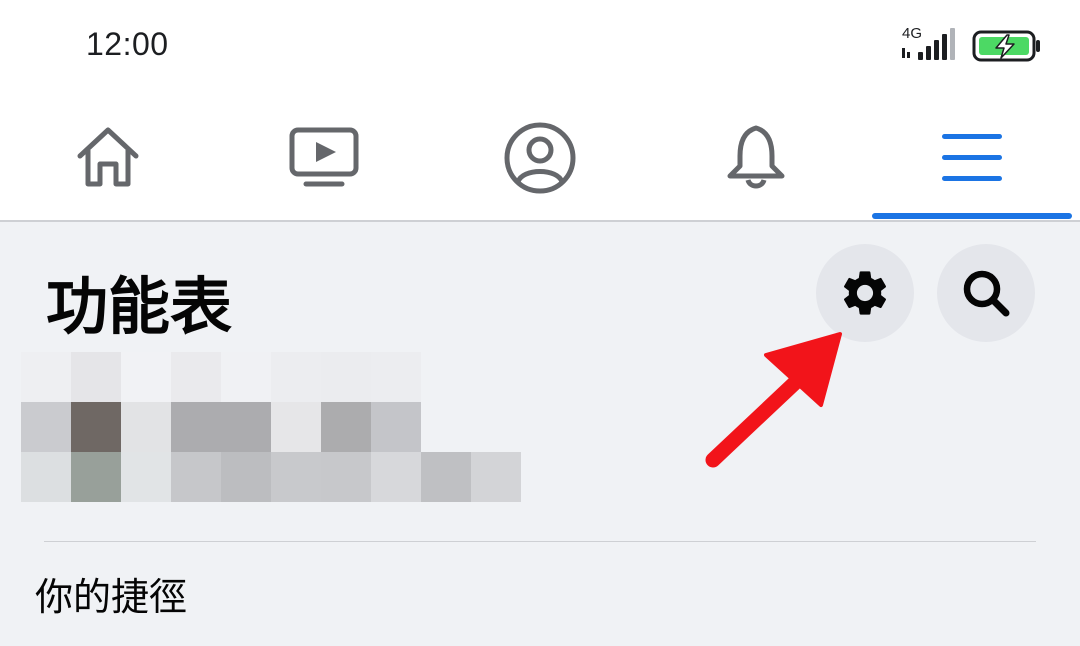  I want to click on search-icon, so click(986, 293).